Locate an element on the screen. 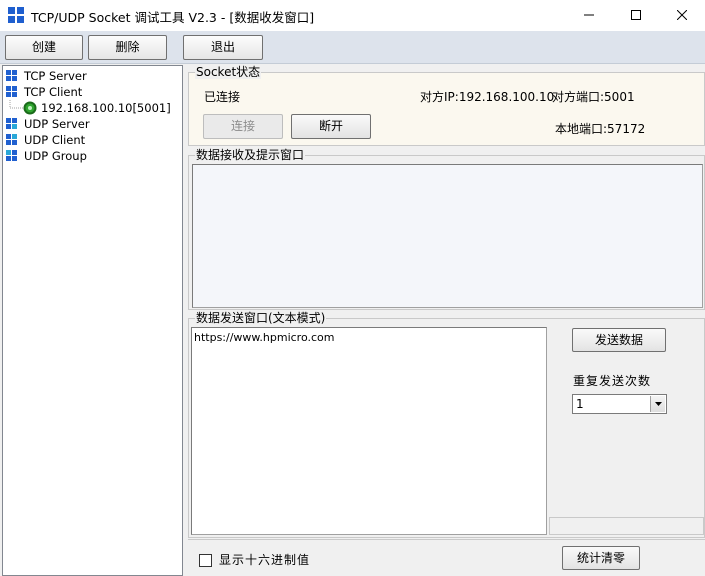  remote-port: 对方端口:5001 is located at coordinates (593, 97).